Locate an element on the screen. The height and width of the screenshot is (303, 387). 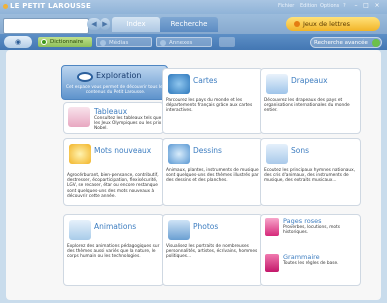
radio-on-icon is located at coordinates (44, 42).